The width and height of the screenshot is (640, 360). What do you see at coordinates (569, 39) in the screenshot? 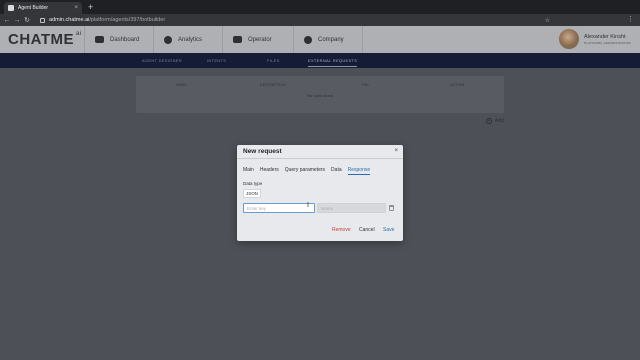
I see `avatar` at bounding box center [569, 39].